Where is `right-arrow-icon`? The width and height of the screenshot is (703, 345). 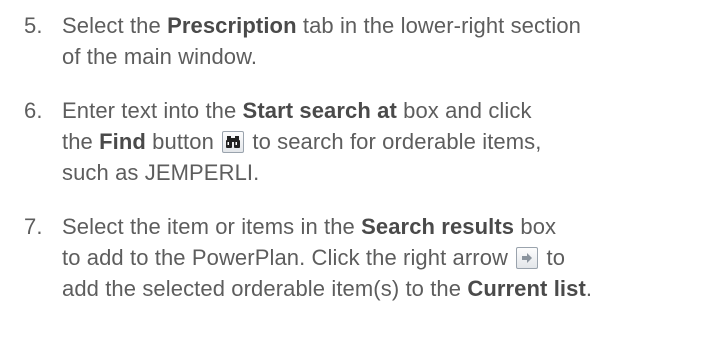
right-arrow-icon is located at coordinates (527, 258).